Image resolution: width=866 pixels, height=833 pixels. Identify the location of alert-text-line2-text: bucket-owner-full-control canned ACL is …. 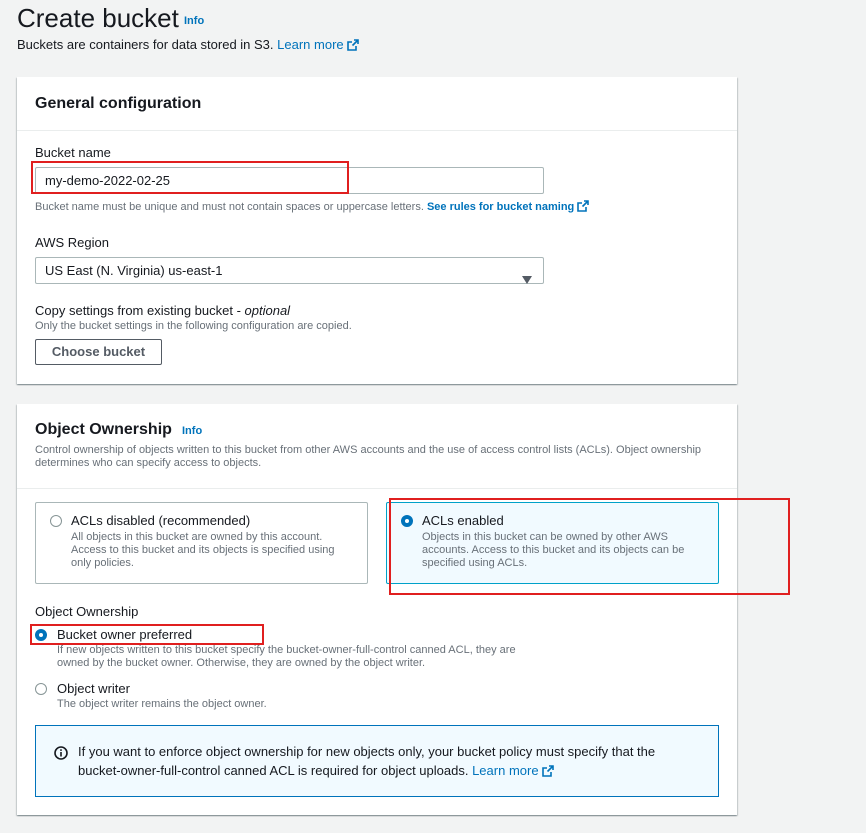
(273, 770).